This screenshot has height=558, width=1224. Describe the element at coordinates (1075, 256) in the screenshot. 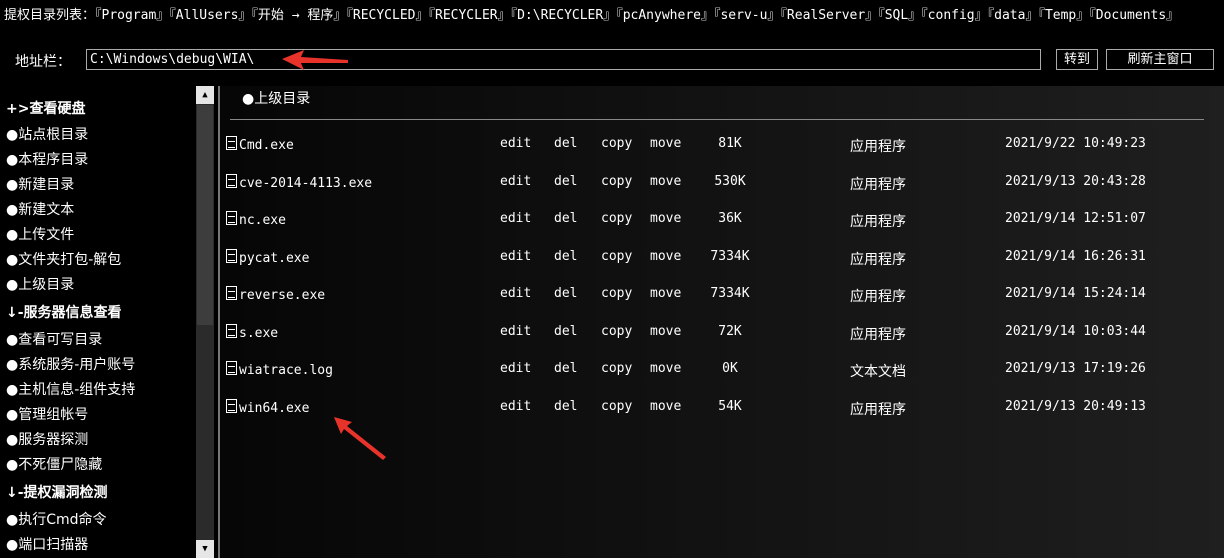

I see `file-date: 2021/9/14 16:26:31` at that location.